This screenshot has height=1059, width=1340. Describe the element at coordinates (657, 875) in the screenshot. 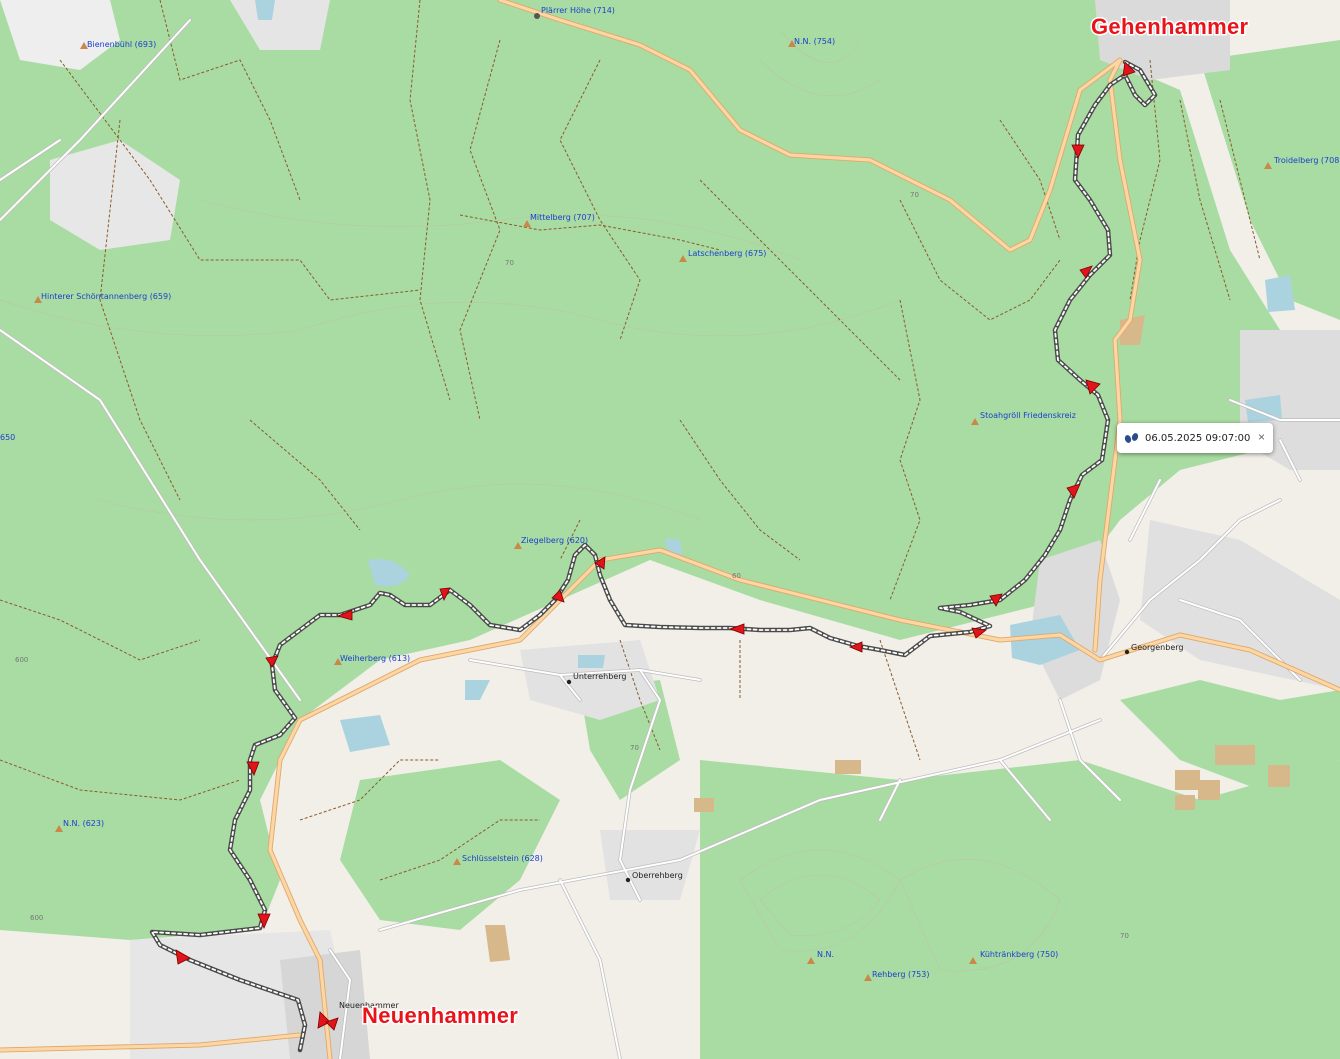

I see `place-label: Oberrehberg` at that location.